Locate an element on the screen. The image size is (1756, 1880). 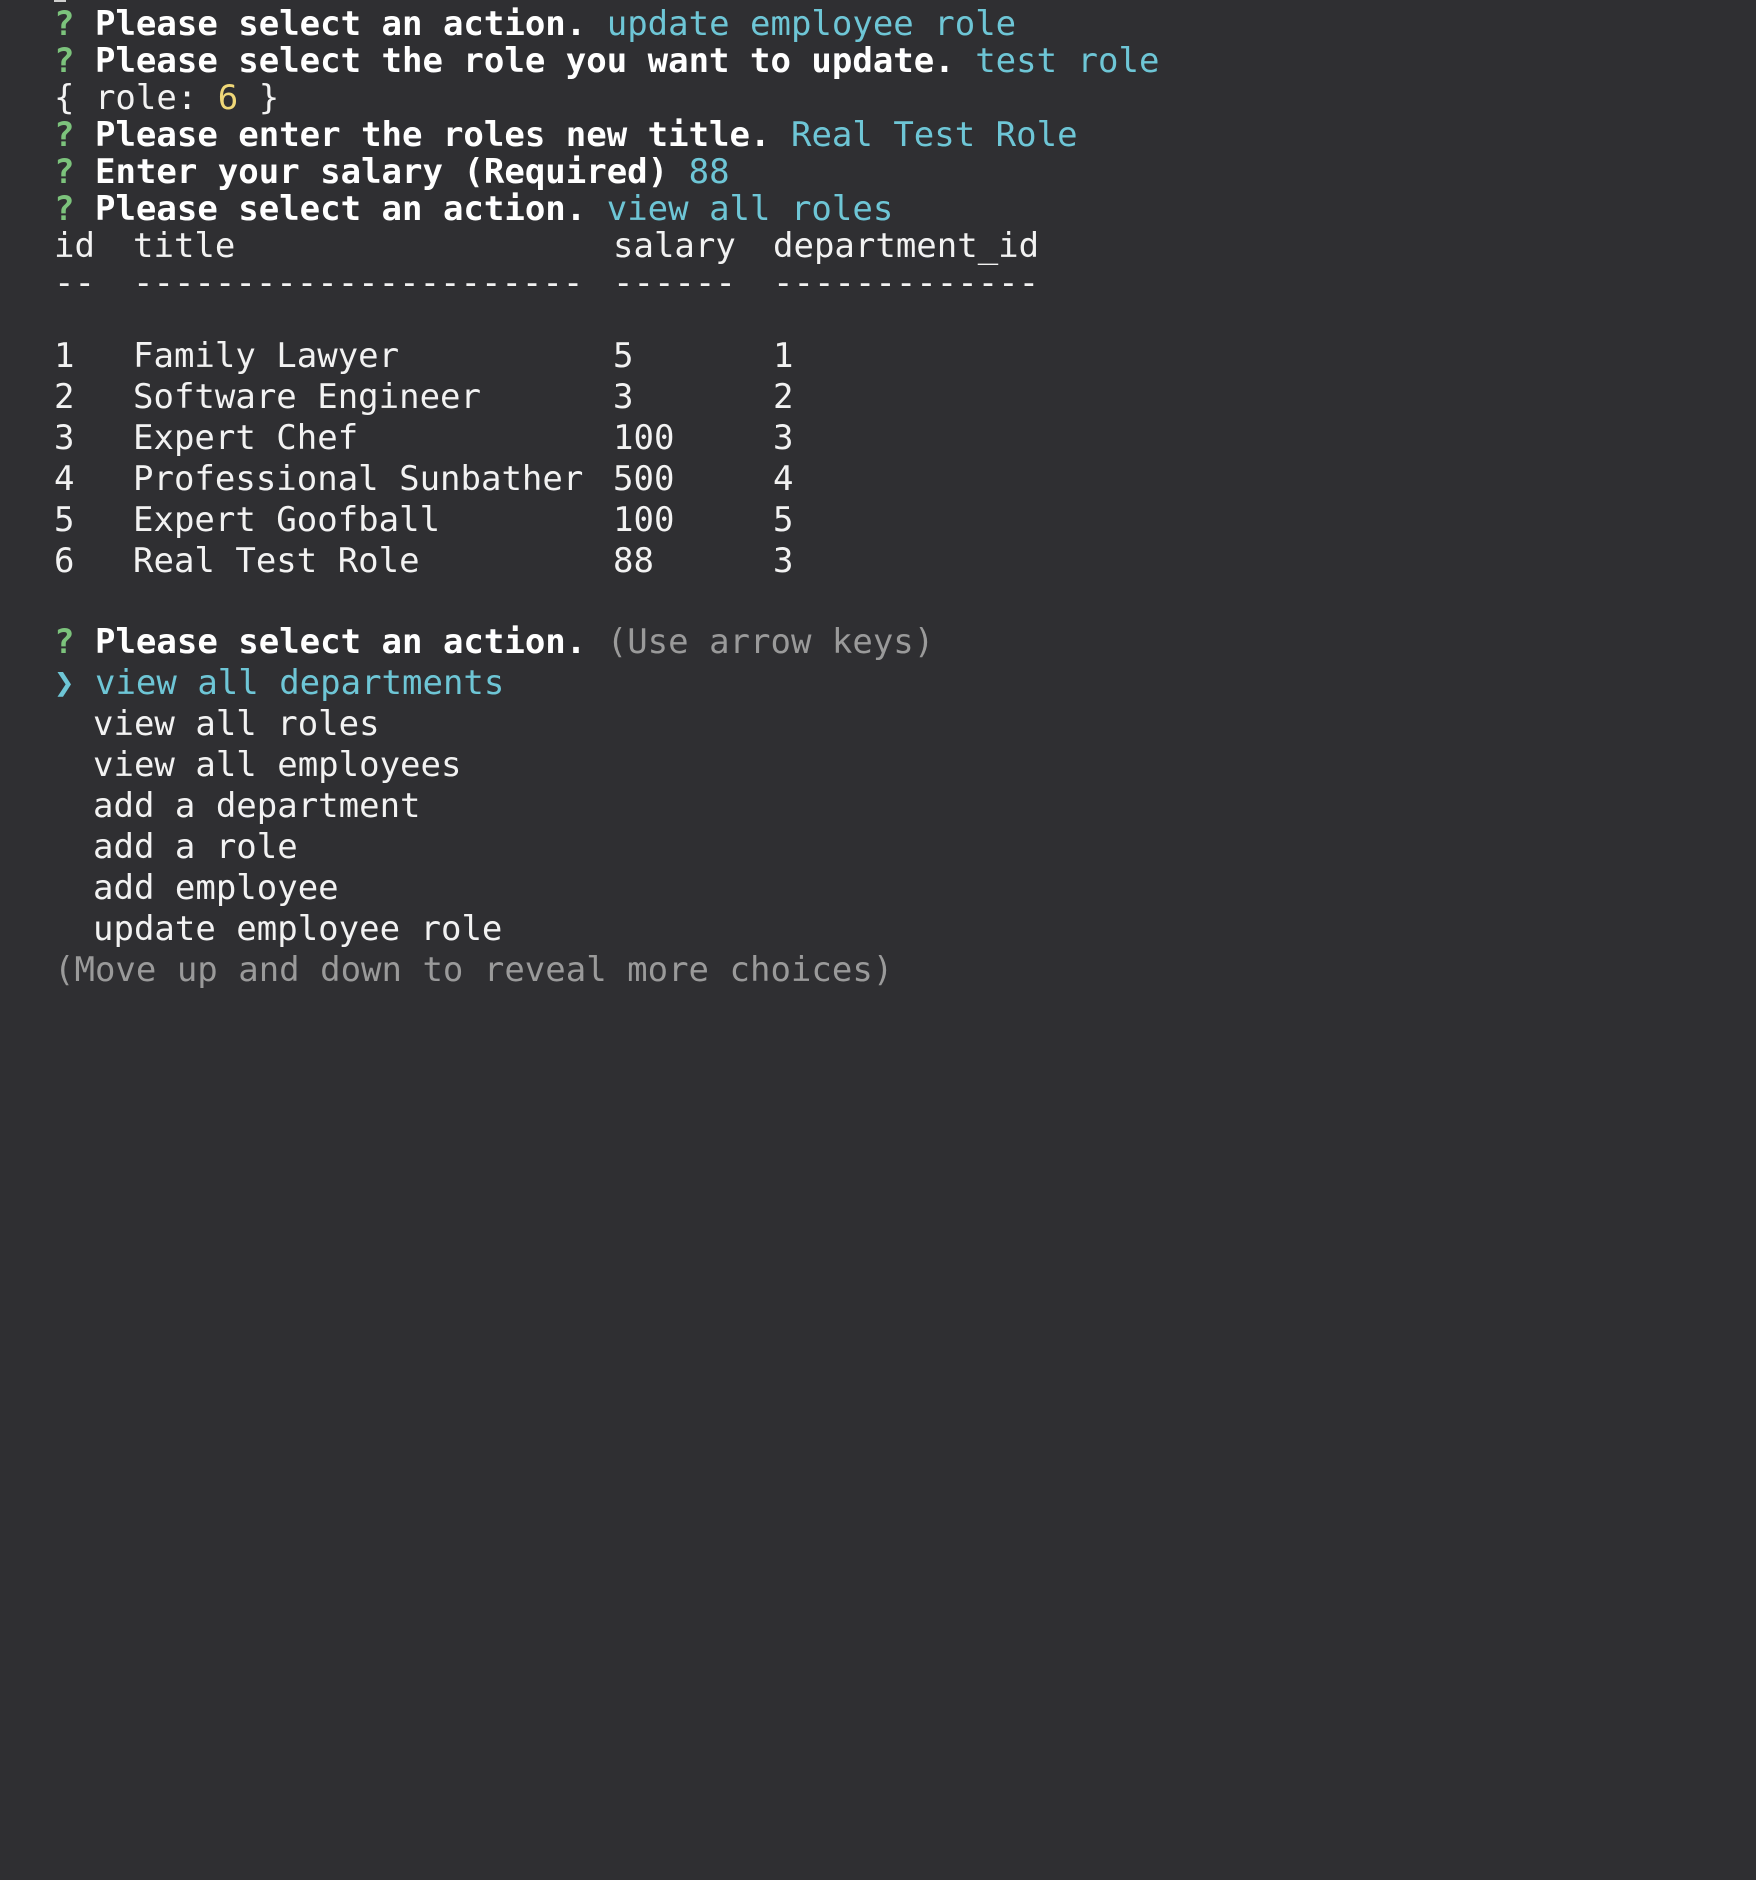
cell-id: 5 is located at coordinates (64, 520).